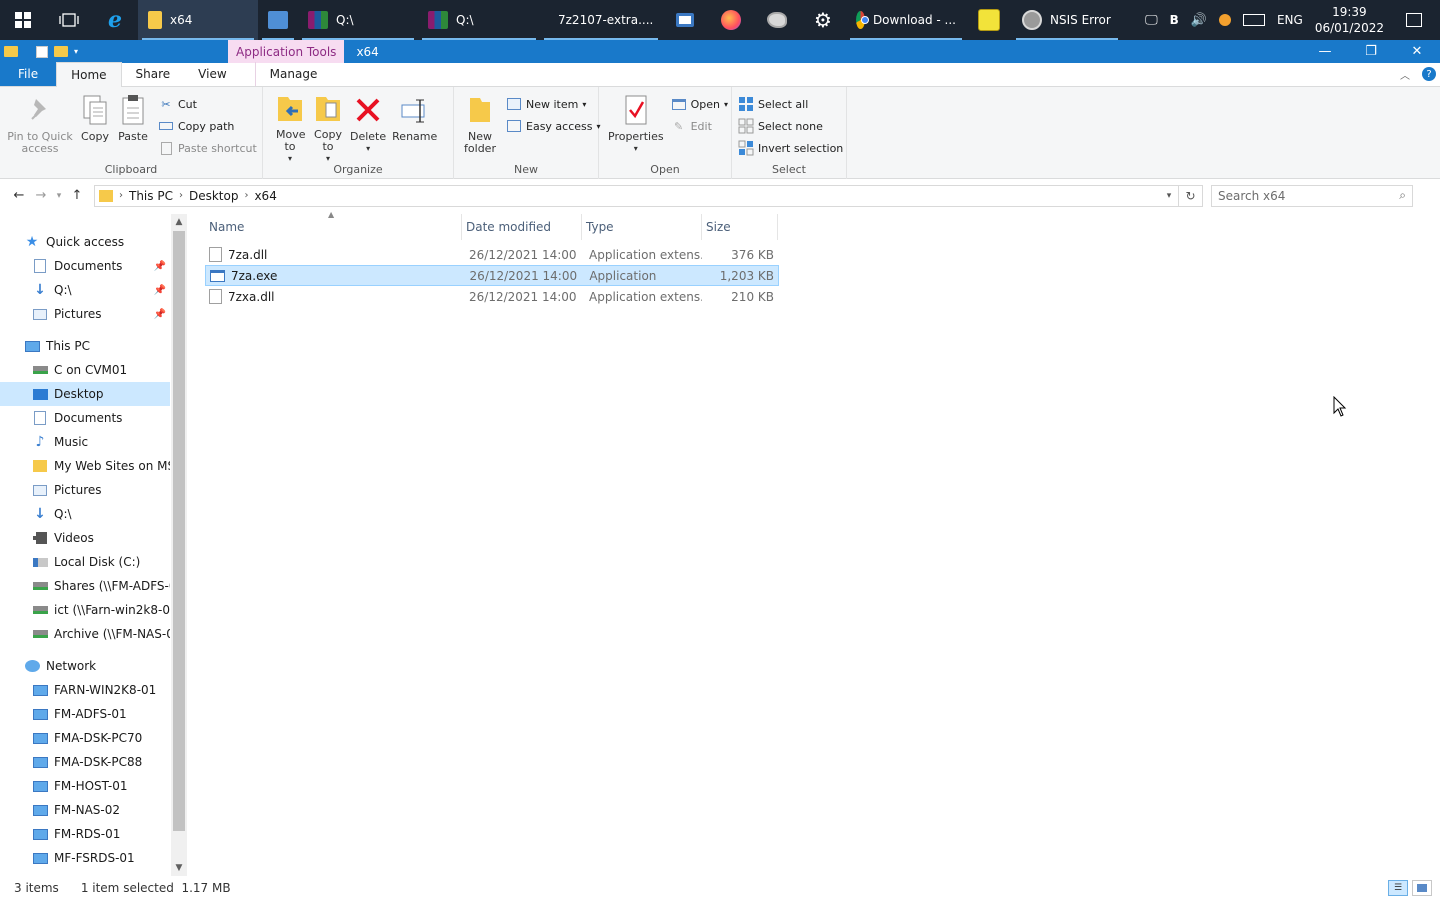 The width and height of the screenshot is (1440, 900). Describe the element at coordinates (553, 104) in the screenshot. I see `new-item-button: New item ▾` at that location.